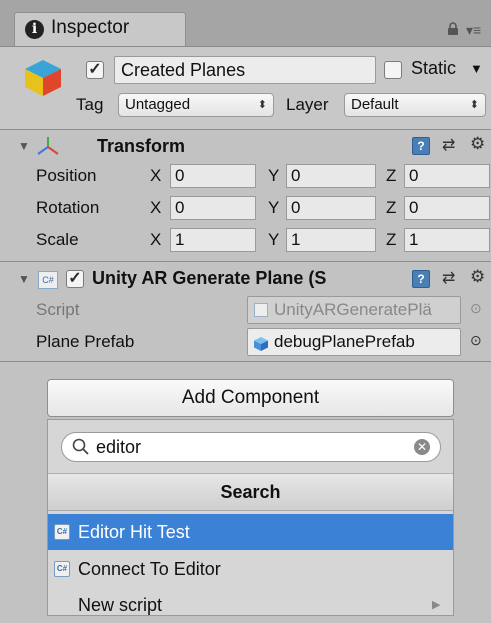 The width and height of the screenshot is (491, 623). What do you see at coordinates (90, 104) in the screenshot?
I see `tag-label: Tag` at bounding box center [90, 104].